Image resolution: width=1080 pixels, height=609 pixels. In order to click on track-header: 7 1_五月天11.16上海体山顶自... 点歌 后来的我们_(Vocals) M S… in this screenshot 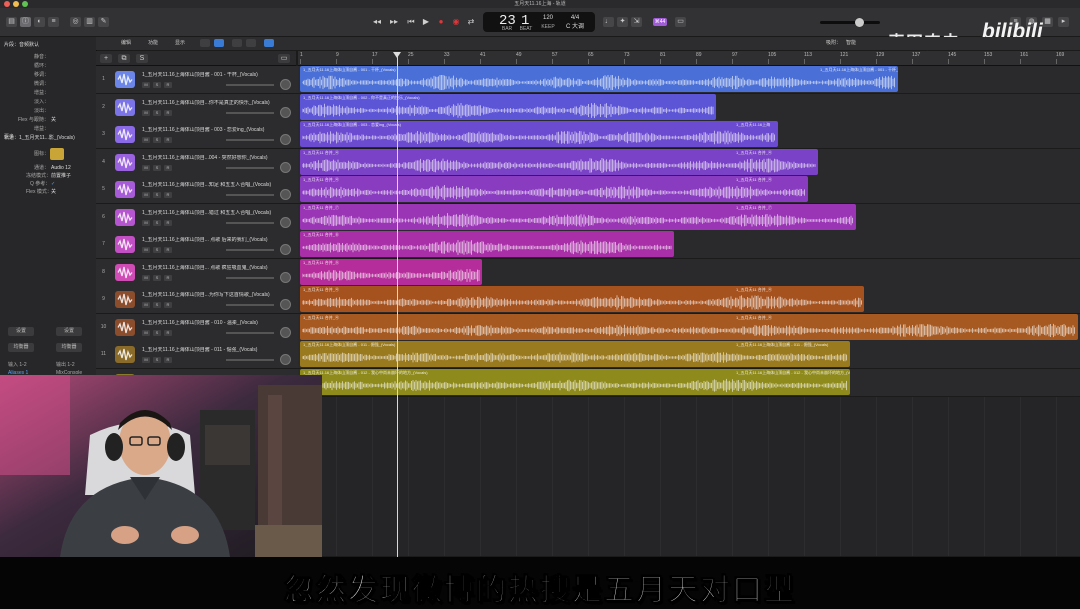, I will do `click(197, 245)`.